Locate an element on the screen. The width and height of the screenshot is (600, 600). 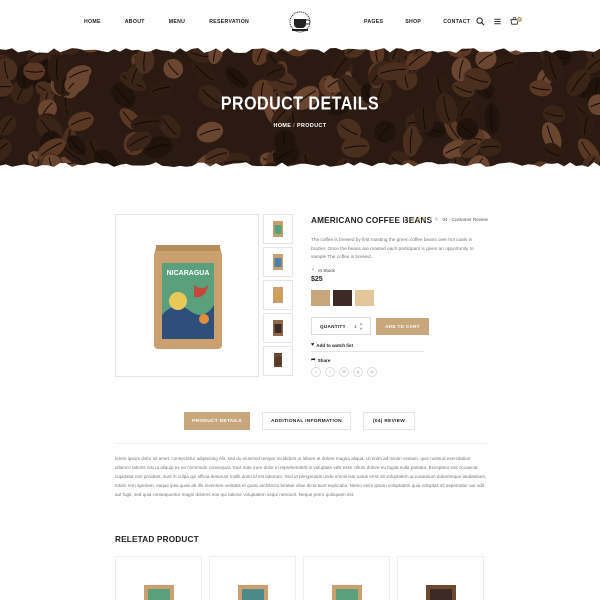
cart-count-badge: 0 is located at coordinates (519, 19).